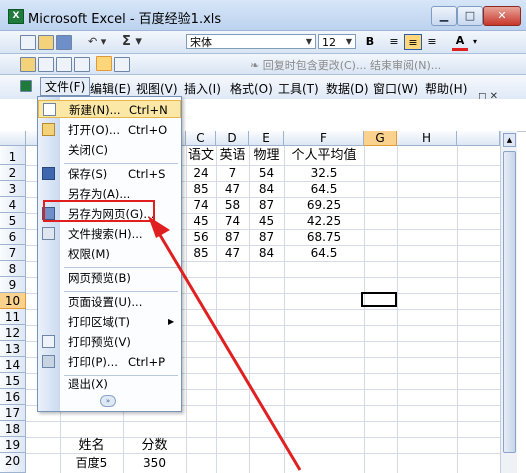 This screenshot has height=473, width=526. I want to click on table-cell: 69.25, so click(324, 205).